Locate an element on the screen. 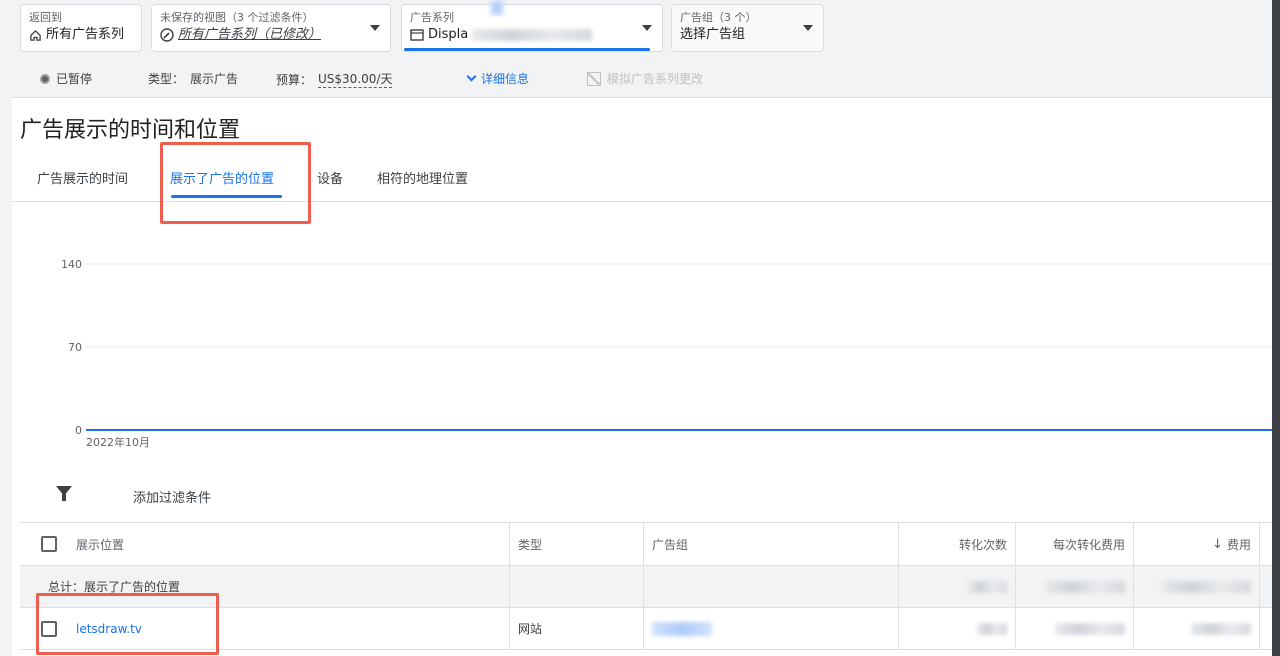  column-header-type: 类型 is located at coordinates (577, 544).